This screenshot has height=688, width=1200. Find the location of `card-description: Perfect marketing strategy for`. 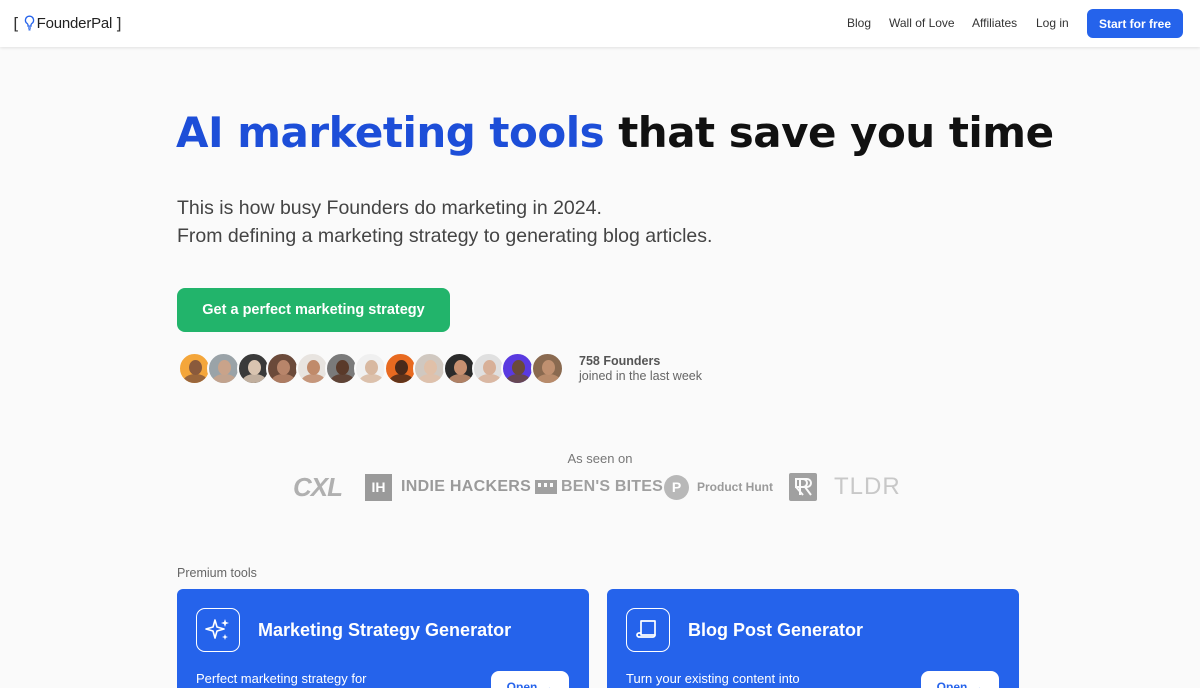

card-description: Perfect marketing strategy for is located at coordinates (281, 678).